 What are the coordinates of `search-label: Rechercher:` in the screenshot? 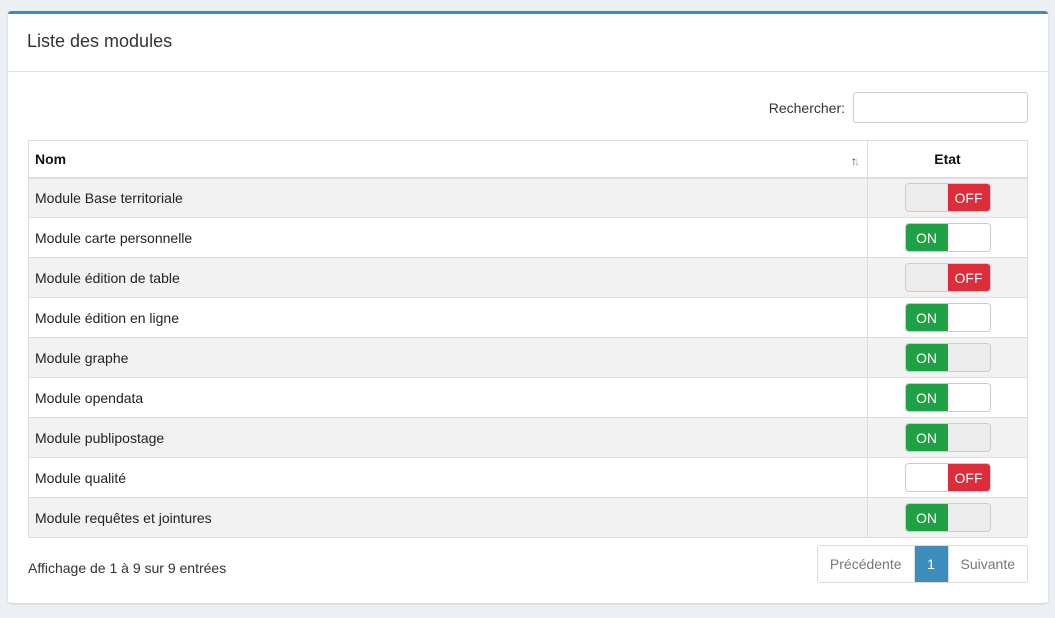 It's located at (806, 107).